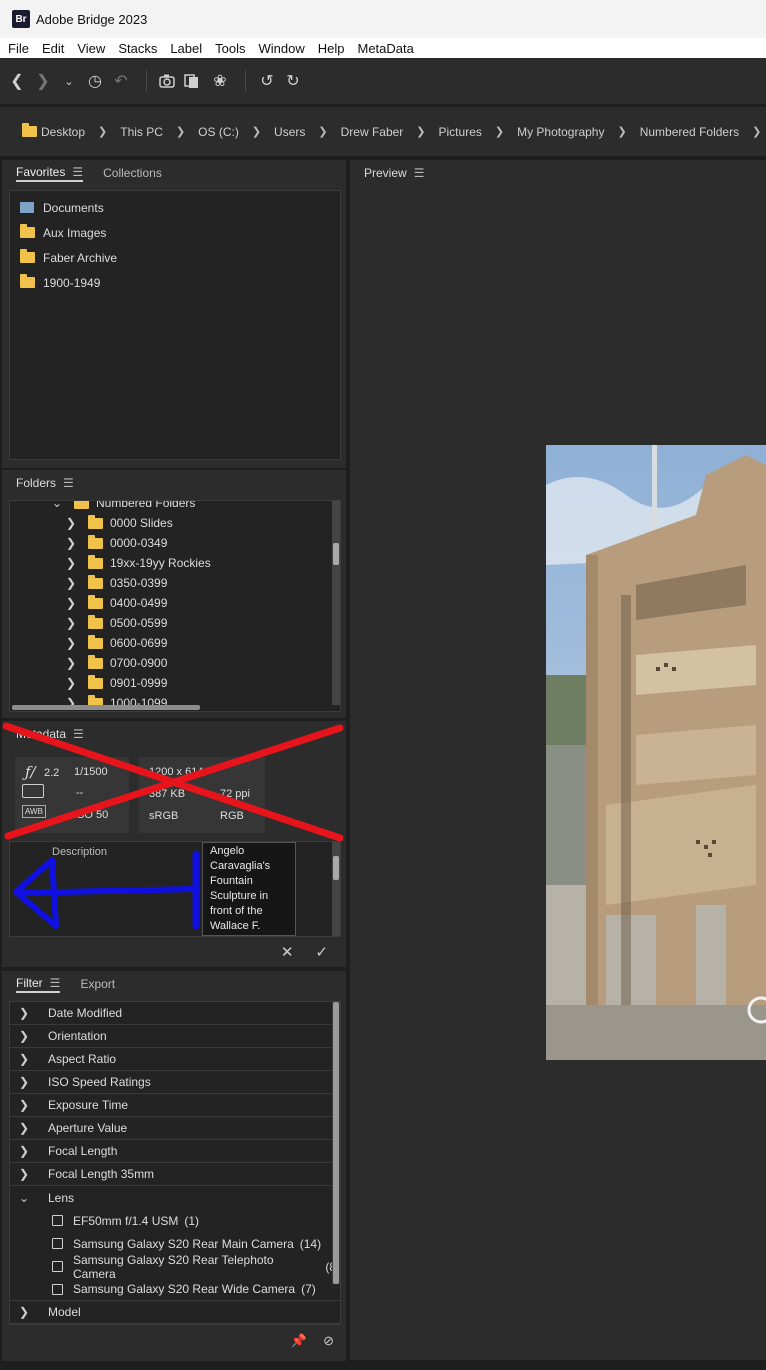  Describe the element at coordinates (328, 1341) in the screenshot. I see `clear-filter-icon: ⊘` at that location.